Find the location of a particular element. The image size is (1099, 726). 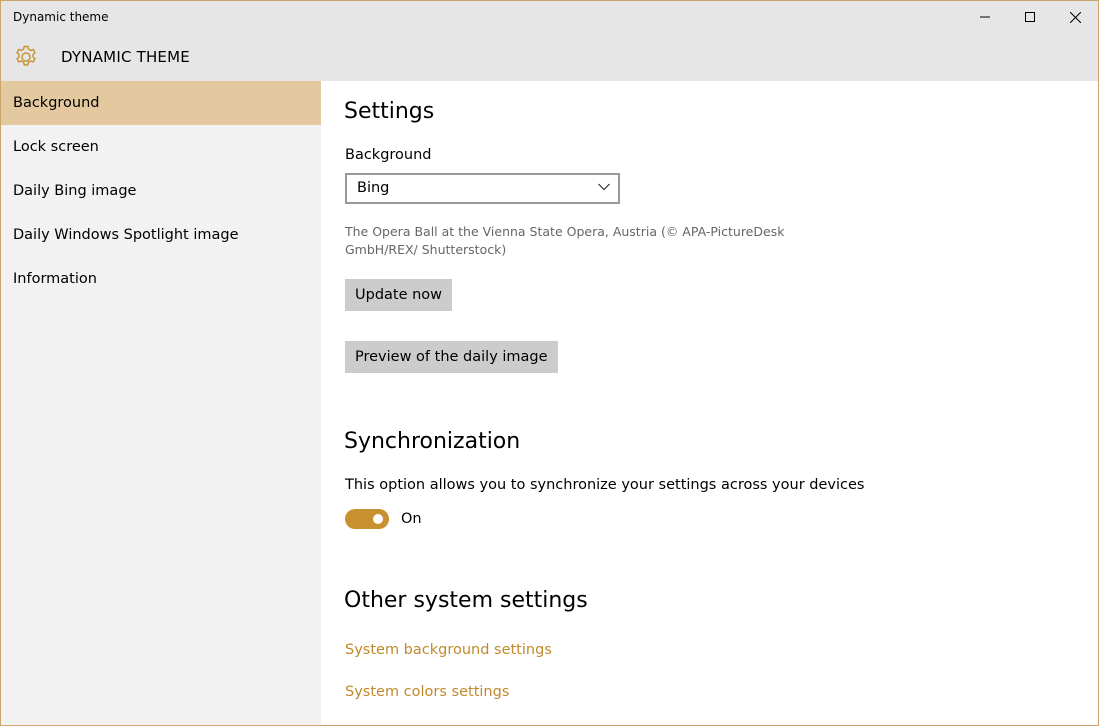

system-colors-settings-link: System colors settings is located at coordinates (427, 692).